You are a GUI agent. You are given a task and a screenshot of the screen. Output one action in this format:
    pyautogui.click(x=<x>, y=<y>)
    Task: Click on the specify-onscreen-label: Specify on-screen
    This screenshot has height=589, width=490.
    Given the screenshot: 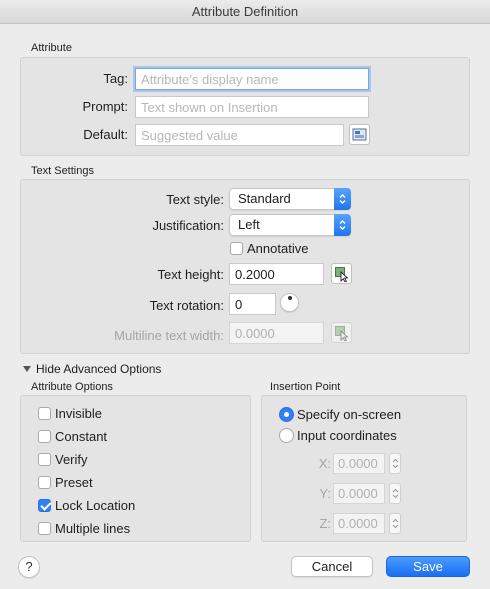 What is the action you would take?
    pyautogui.click(x=349, y=414)
    